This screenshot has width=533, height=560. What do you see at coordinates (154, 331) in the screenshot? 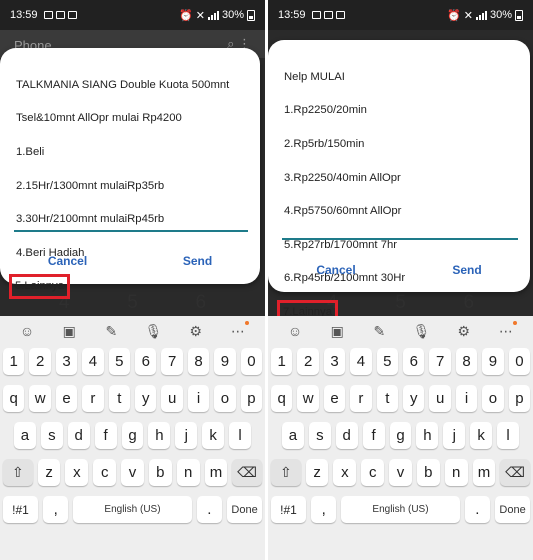
I see `mic-icon: 🎙` at bounding box center [154, 331].